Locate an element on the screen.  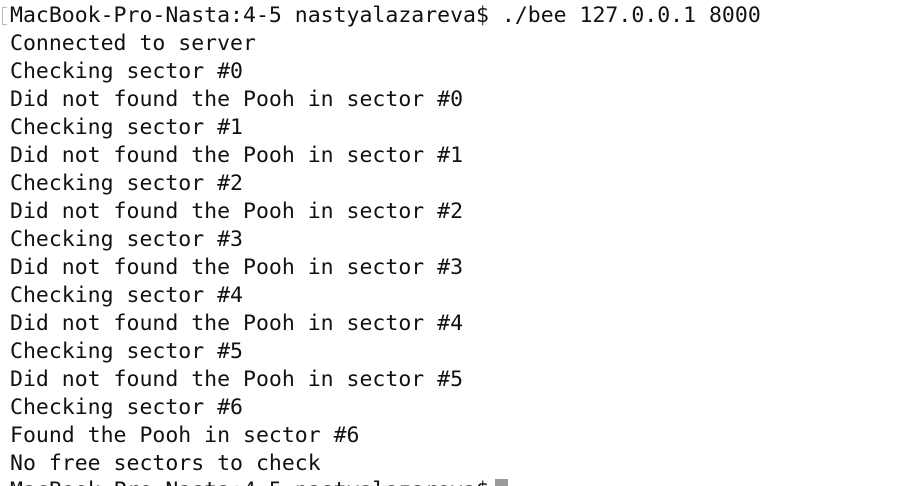
terminal-output-line: Did not found the Pooh in sector #1 is located at coordinates (237, 155).